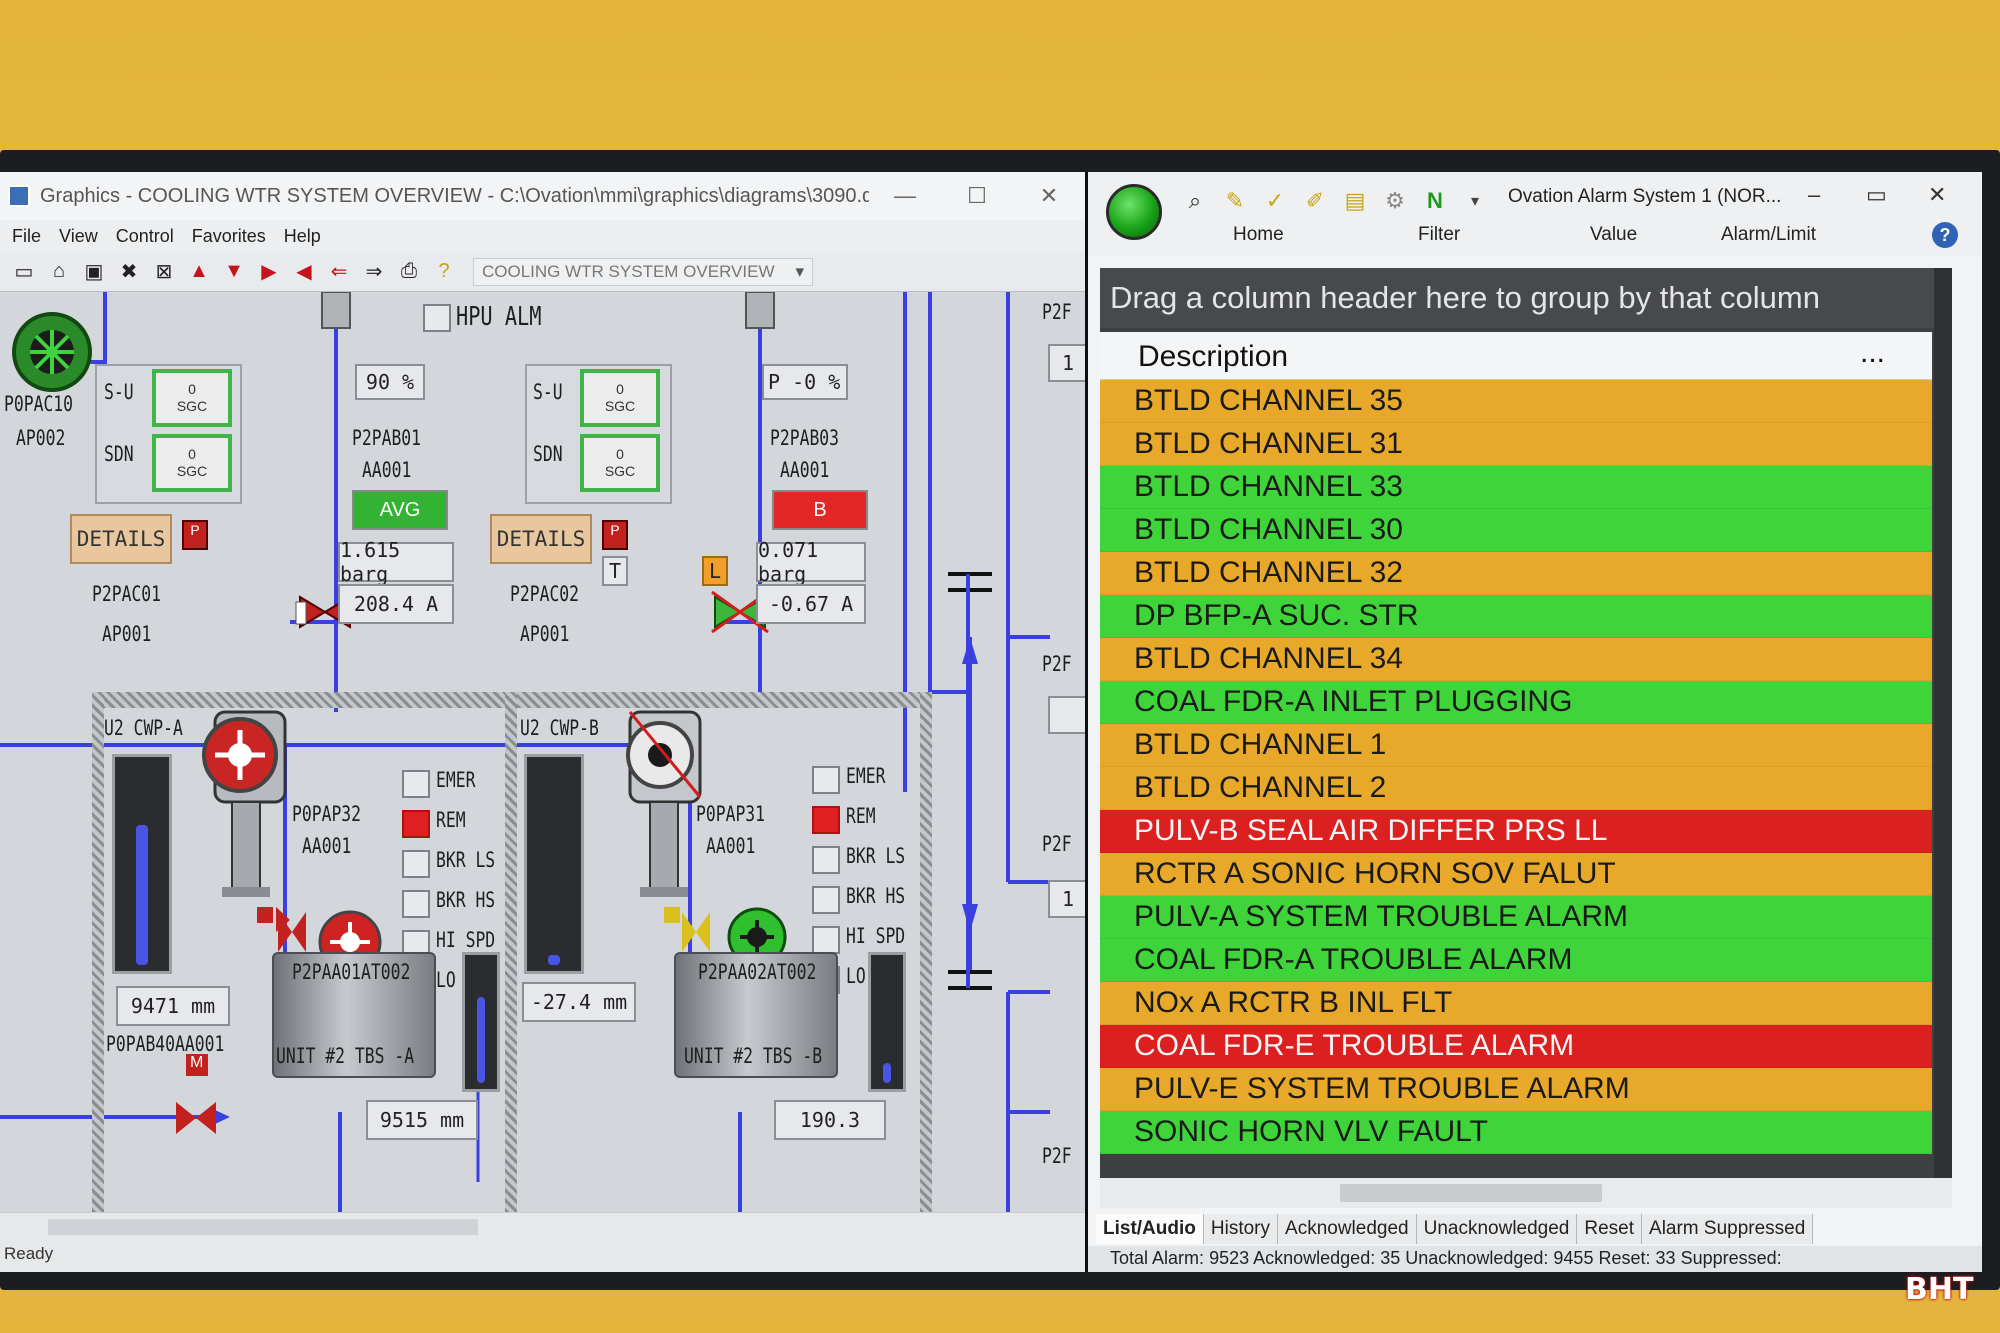  What do you see at coordinates (164, 272) in the screenshot?
I see `frame-icon: ⊠` at bounding box center [164, 272].